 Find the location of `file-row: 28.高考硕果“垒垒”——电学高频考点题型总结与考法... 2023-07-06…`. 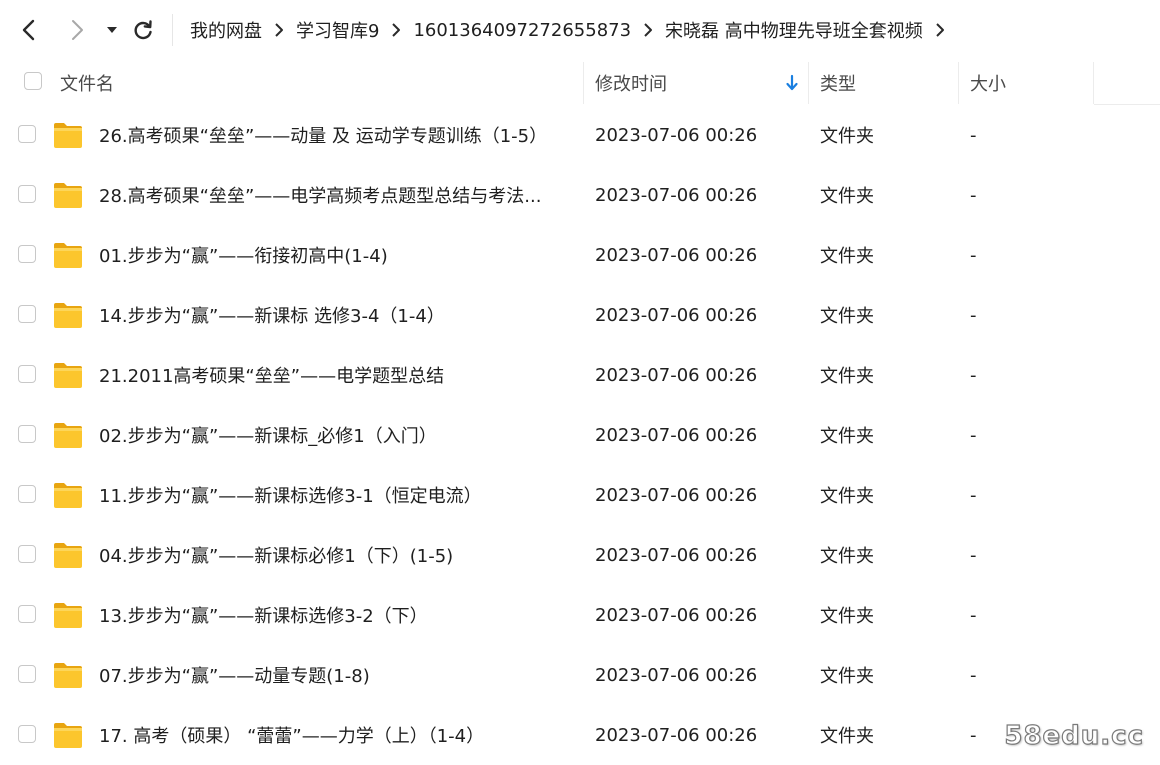

file-row: 28.高考硕果“垒垒”——电学高频考点题型总结与考法... 2023-07-06… is located at coordinates (580, 195).